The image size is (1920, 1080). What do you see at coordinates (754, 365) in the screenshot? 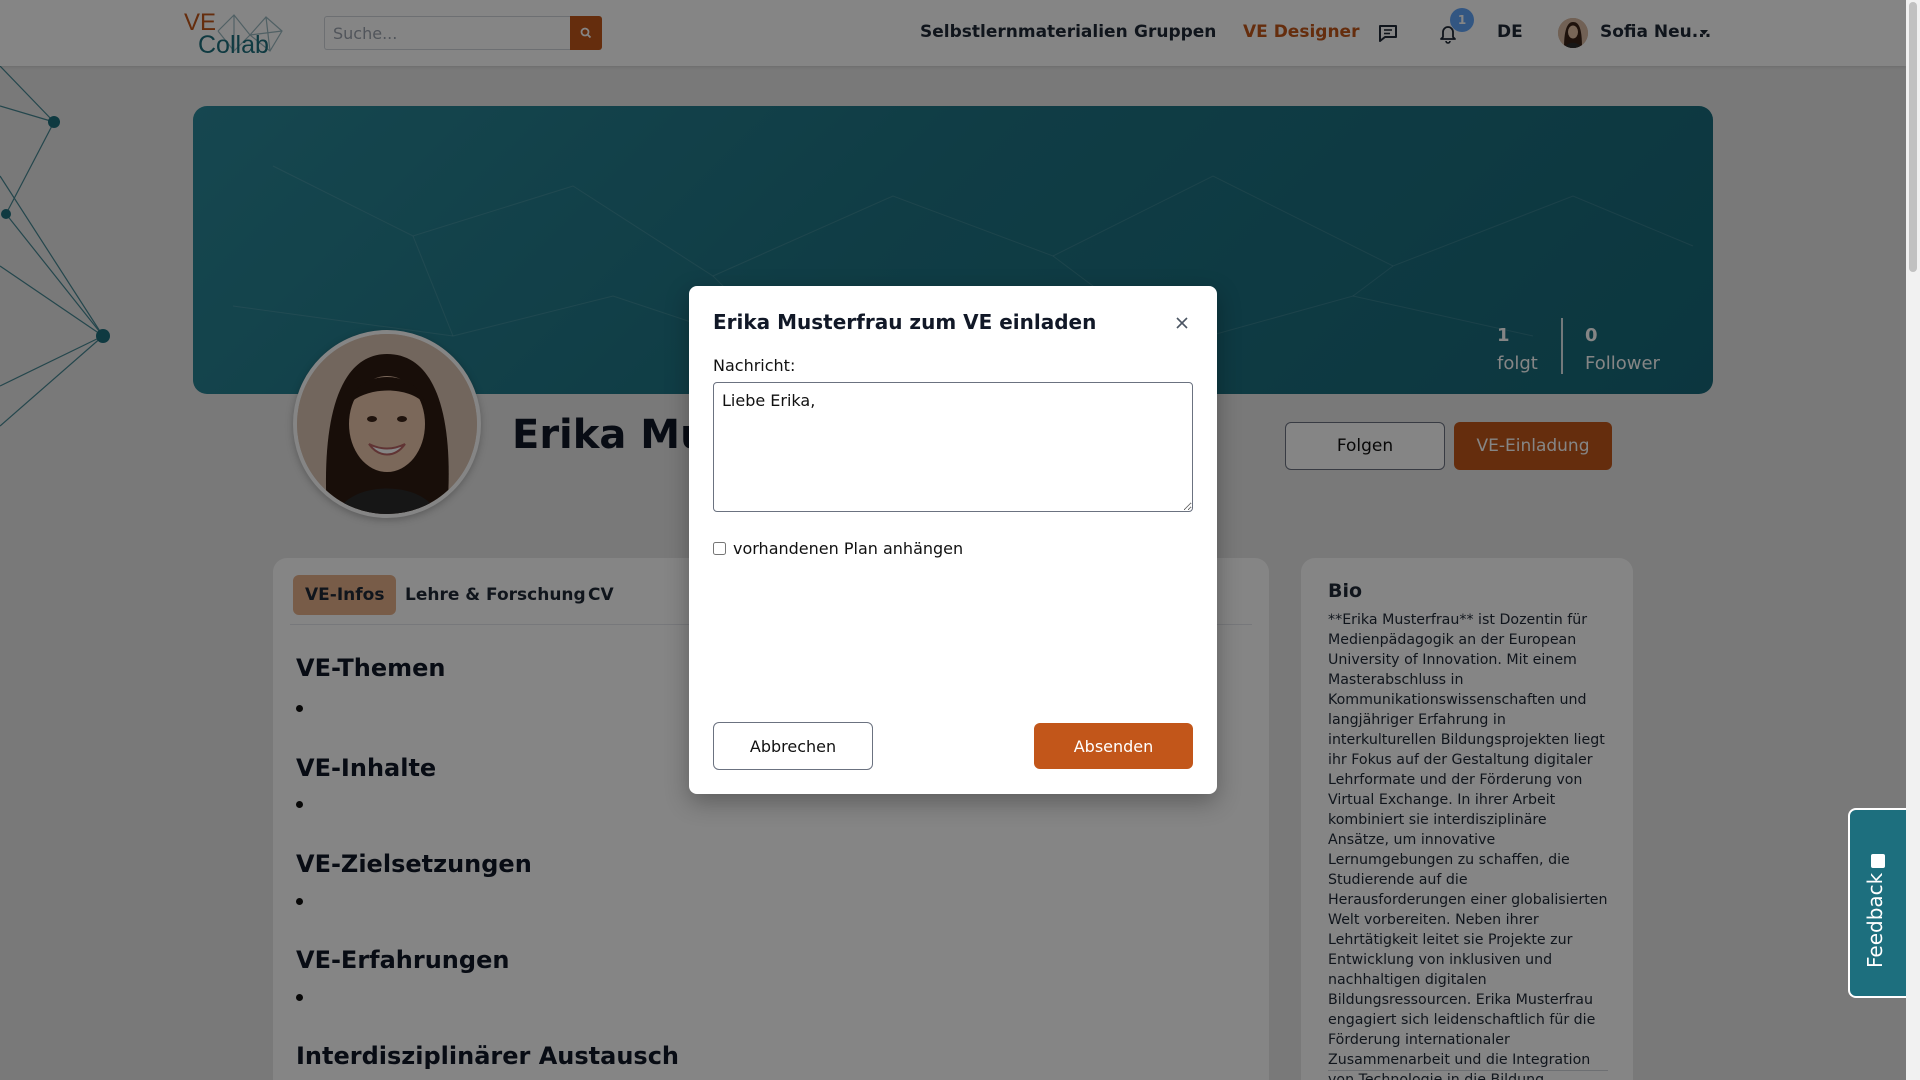
I see `message-label: Nachricht:` at bounding box center [754, 365].